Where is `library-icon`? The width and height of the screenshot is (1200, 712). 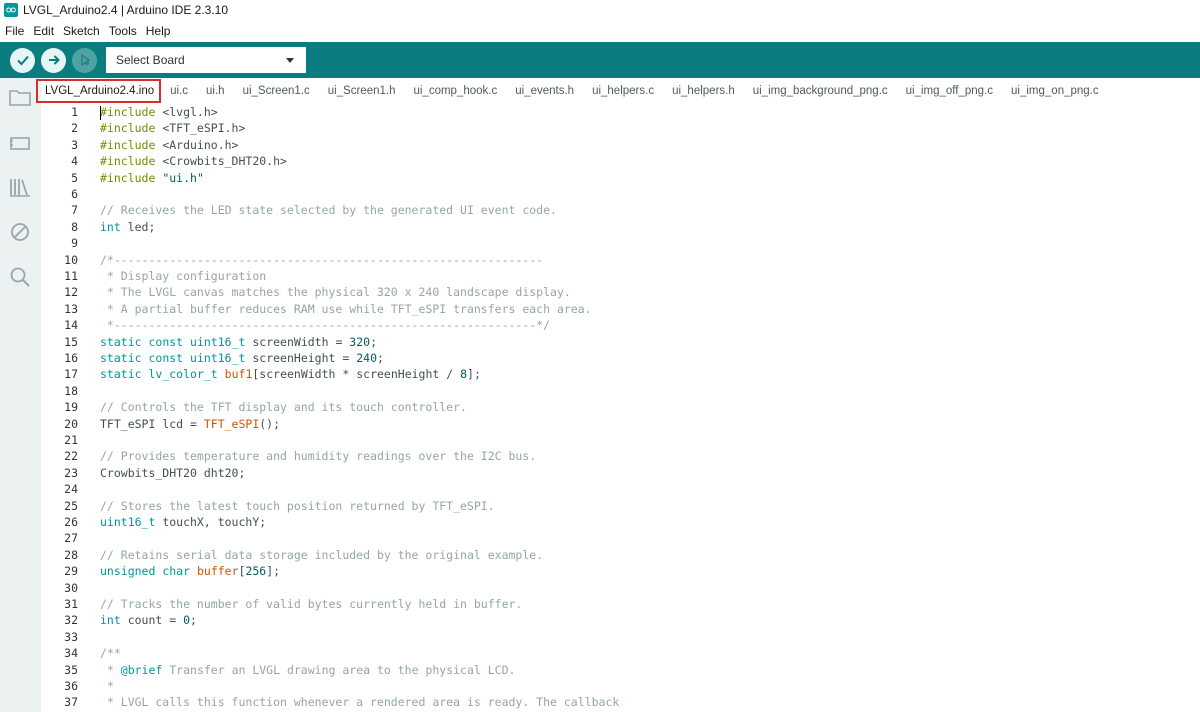 library-icon is located at coordinates (20, 187).